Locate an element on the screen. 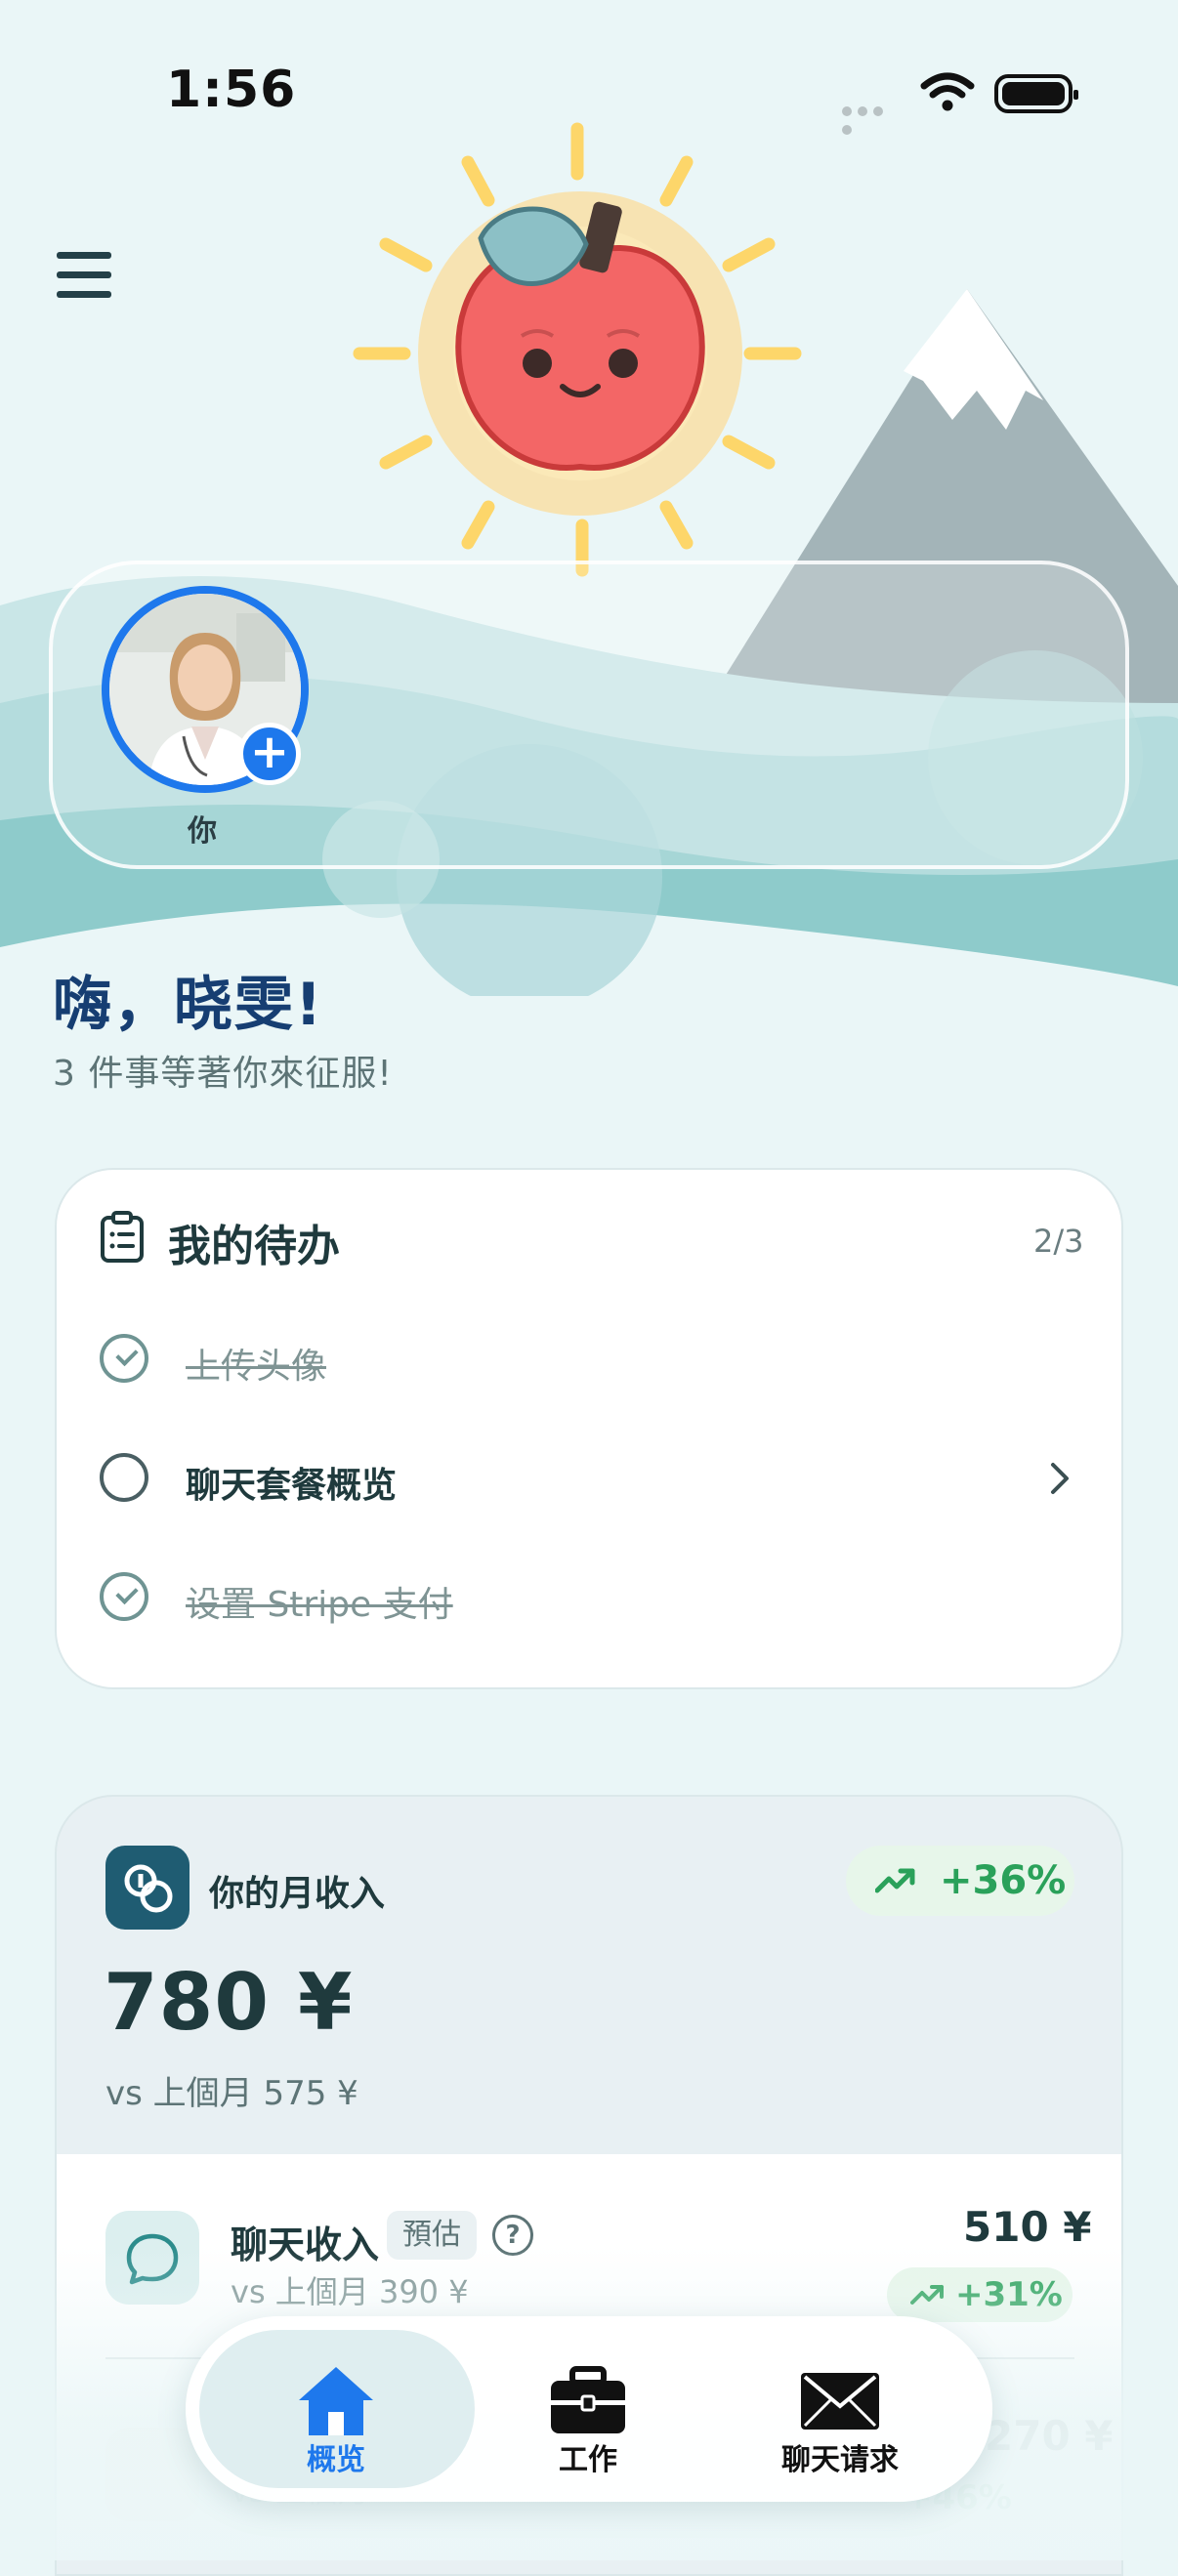  nav-tab-chat-requests: 聊天请求 is located at coordinates (840, 2414).